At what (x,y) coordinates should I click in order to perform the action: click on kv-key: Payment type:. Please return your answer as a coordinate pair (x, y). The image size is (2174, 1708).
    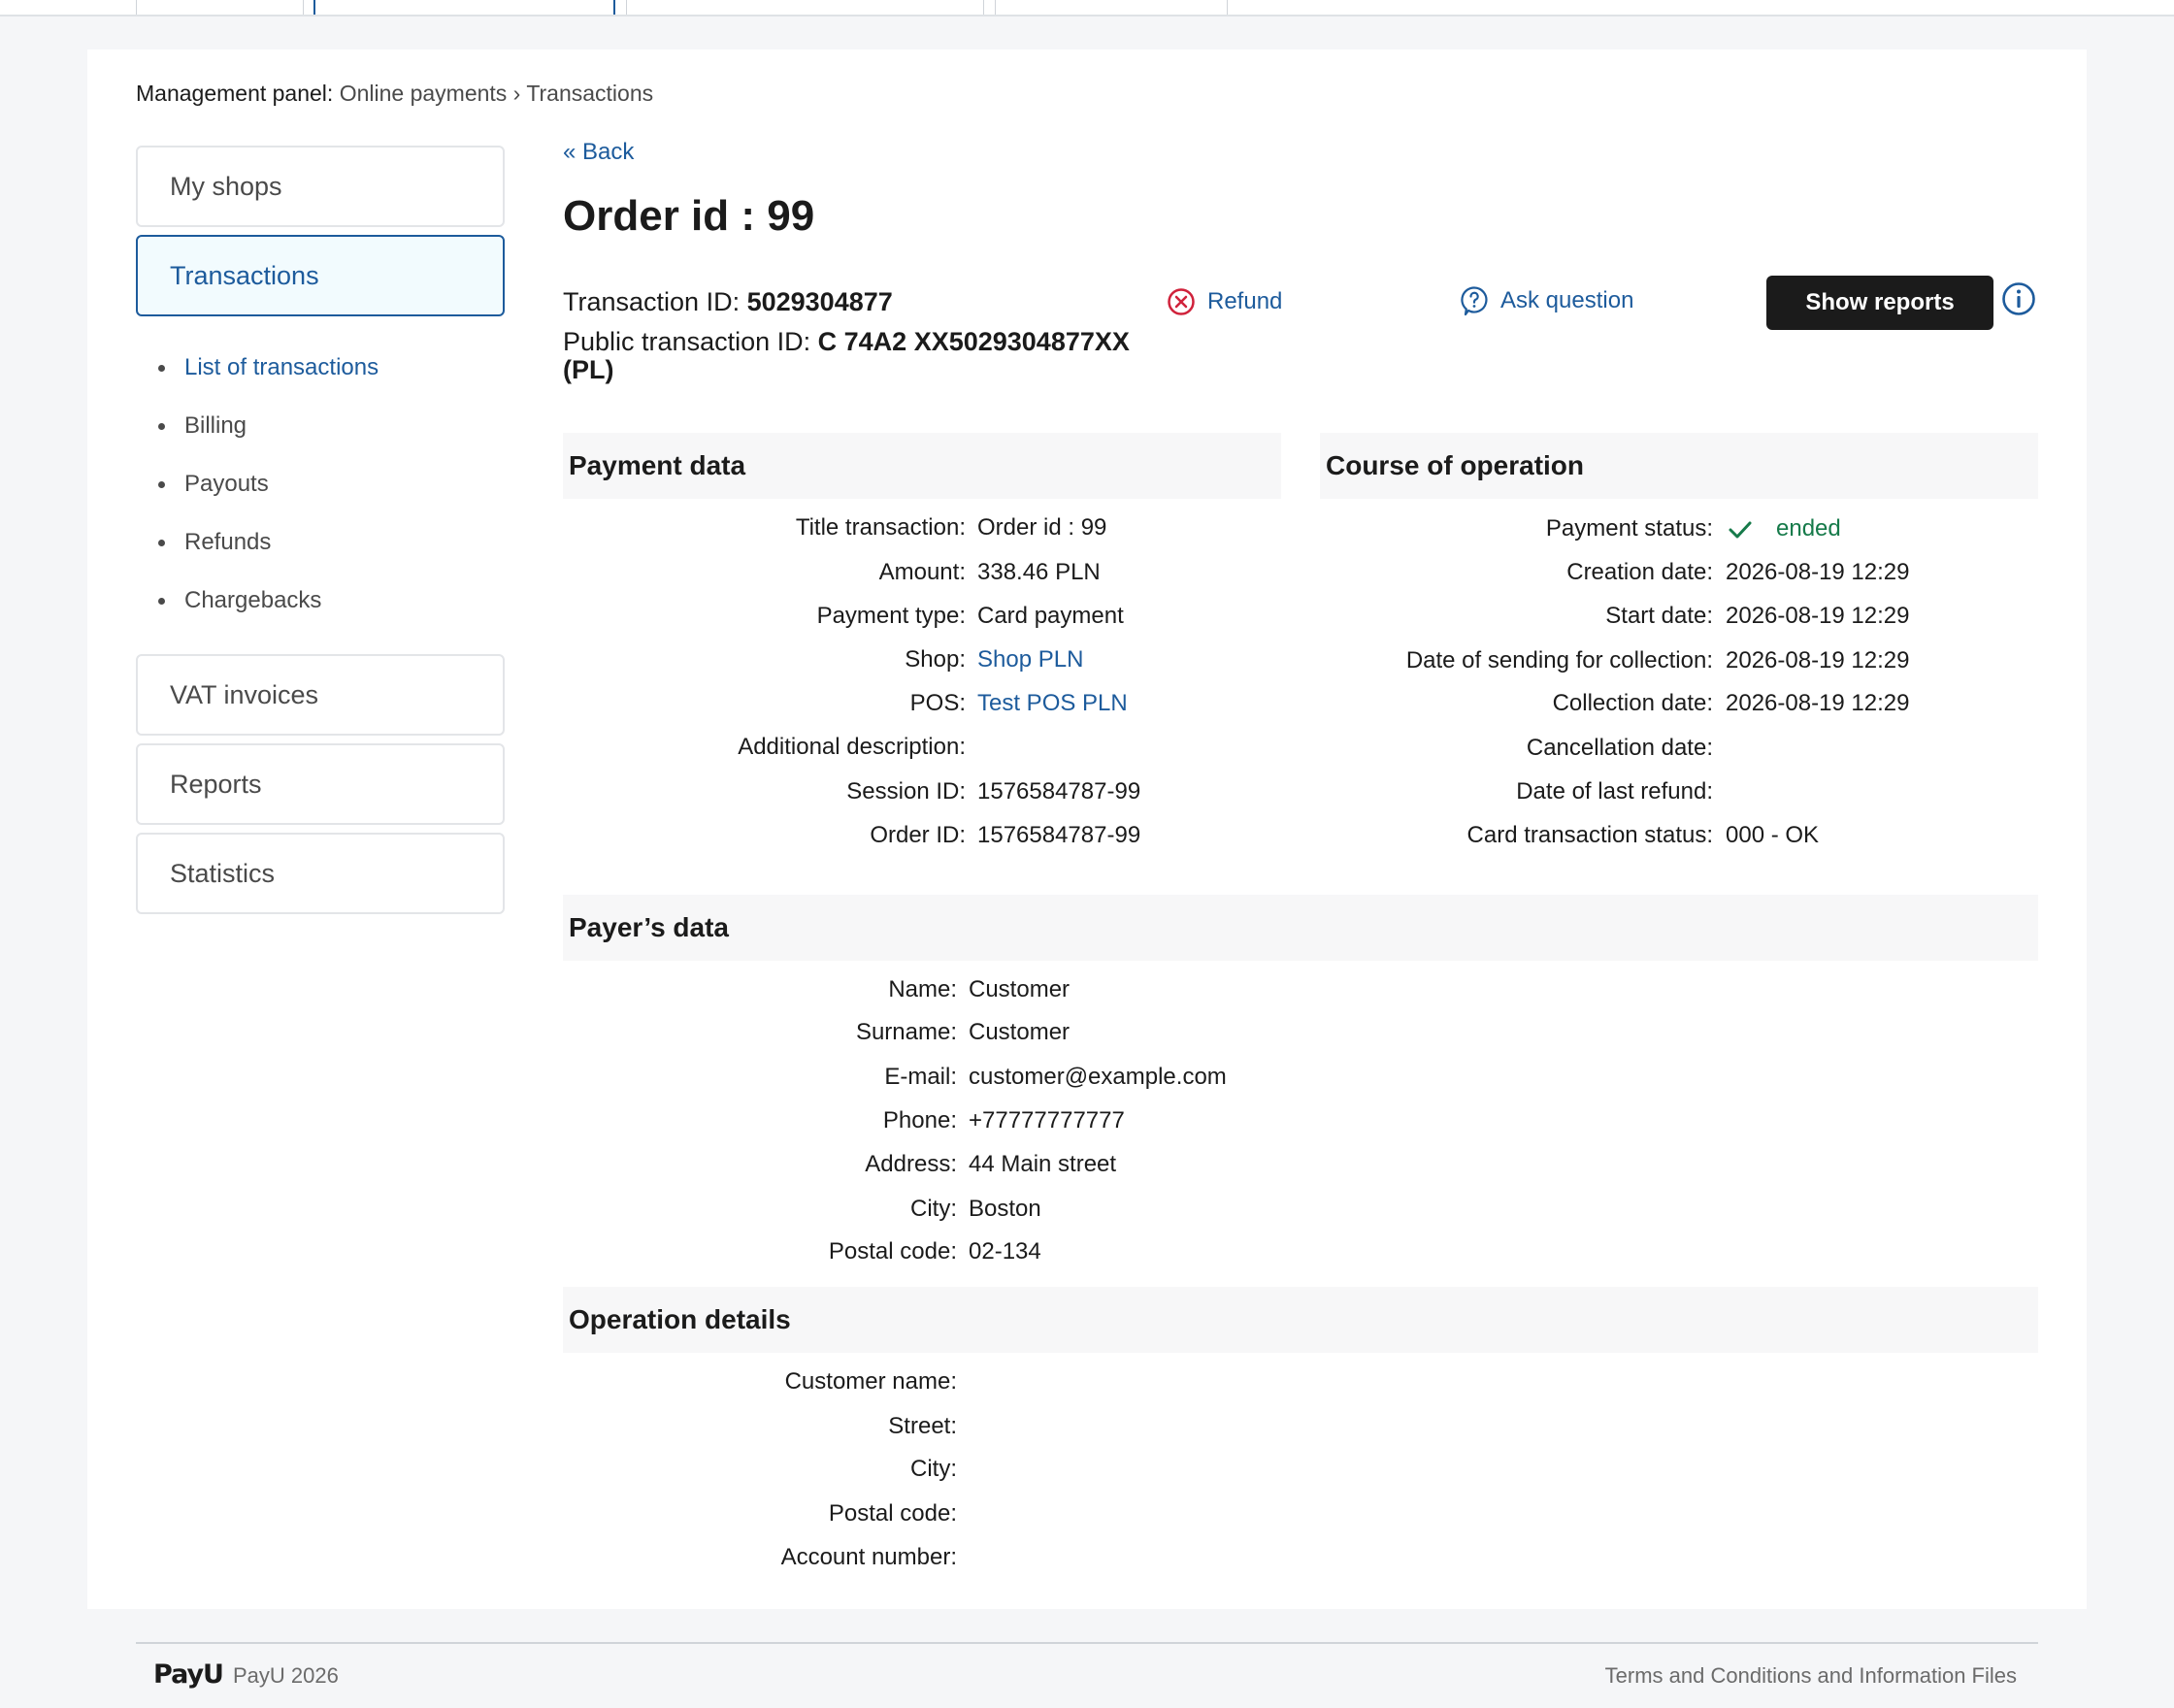
    Looking at the image, I should click on (891, 616).